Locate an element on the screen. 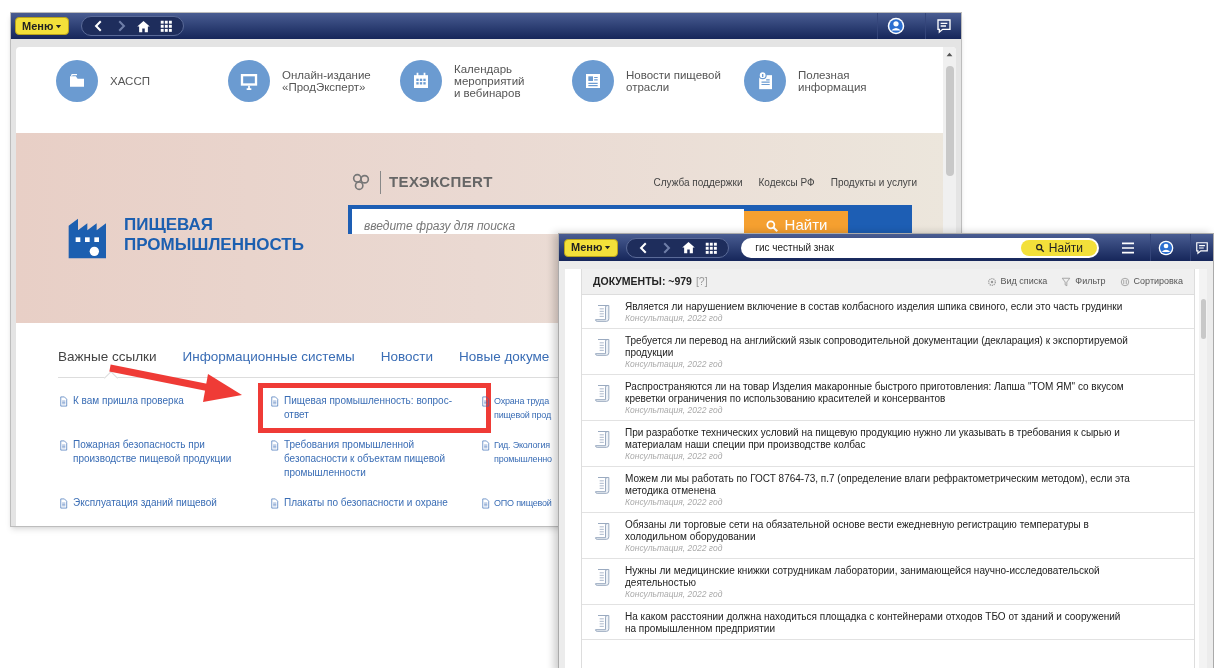 Image resolution: width=1214 pixels, height=668 pixels. vendor-logo: ТЕХЭКСПЕRТ is located at coordinates (436, 182).